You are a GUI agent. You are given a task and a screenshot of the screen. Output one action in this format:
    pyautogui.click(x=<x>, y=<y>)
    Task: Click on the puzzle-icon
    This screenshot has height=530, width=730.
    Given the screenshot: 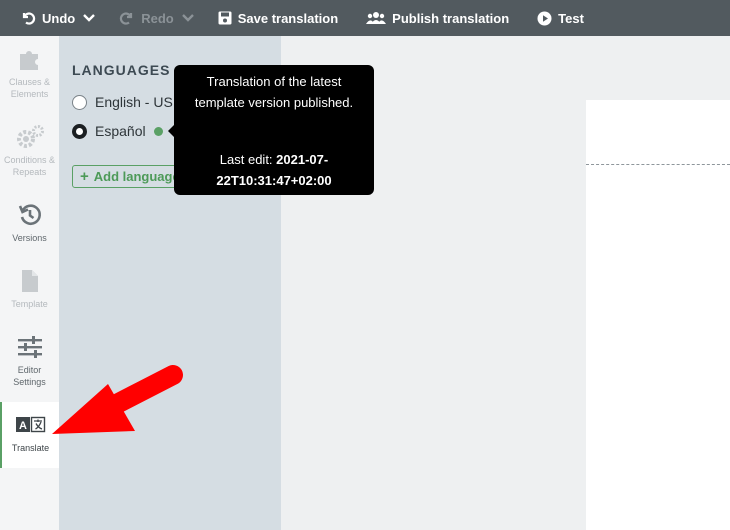 What is the action you would take?
    pyautogui.click(x=30, y=59)
    